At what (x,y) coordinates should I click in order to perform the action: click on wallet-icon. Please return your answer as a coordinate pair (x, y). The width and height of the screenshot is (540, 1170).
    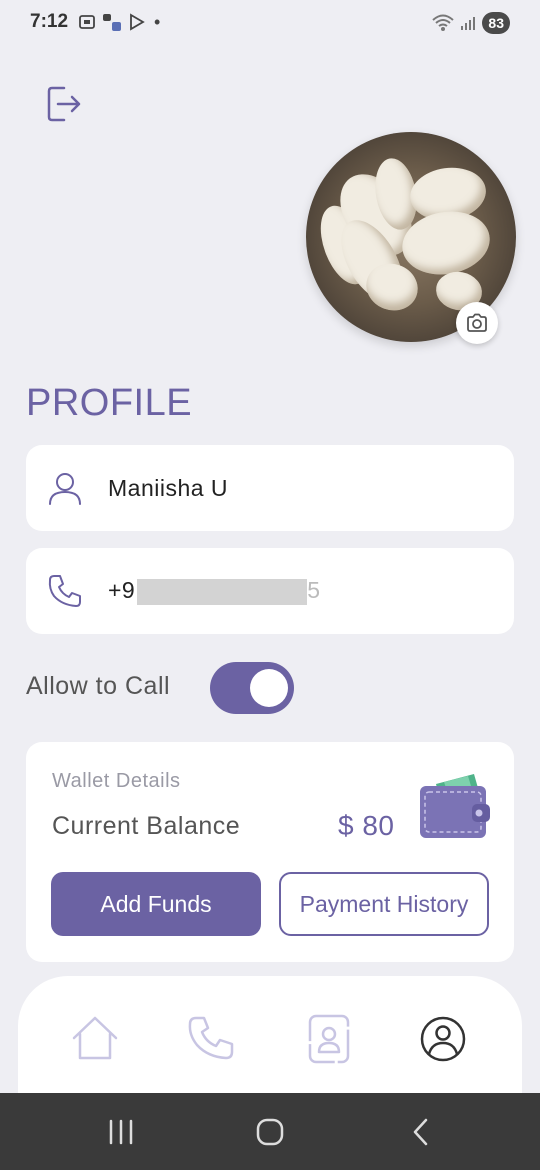
    Looking at the image, I should click on (455, 806).